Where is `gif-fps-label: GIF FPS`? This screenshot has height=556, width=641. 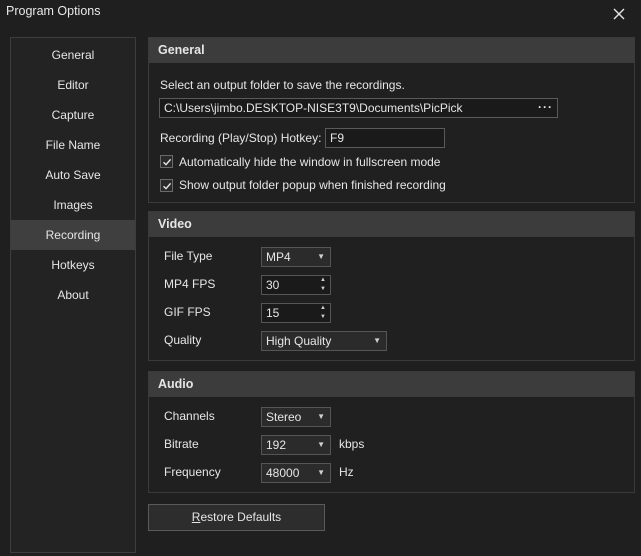
gif-fps-label: GIF FPS is located at coordinates (187, 312).